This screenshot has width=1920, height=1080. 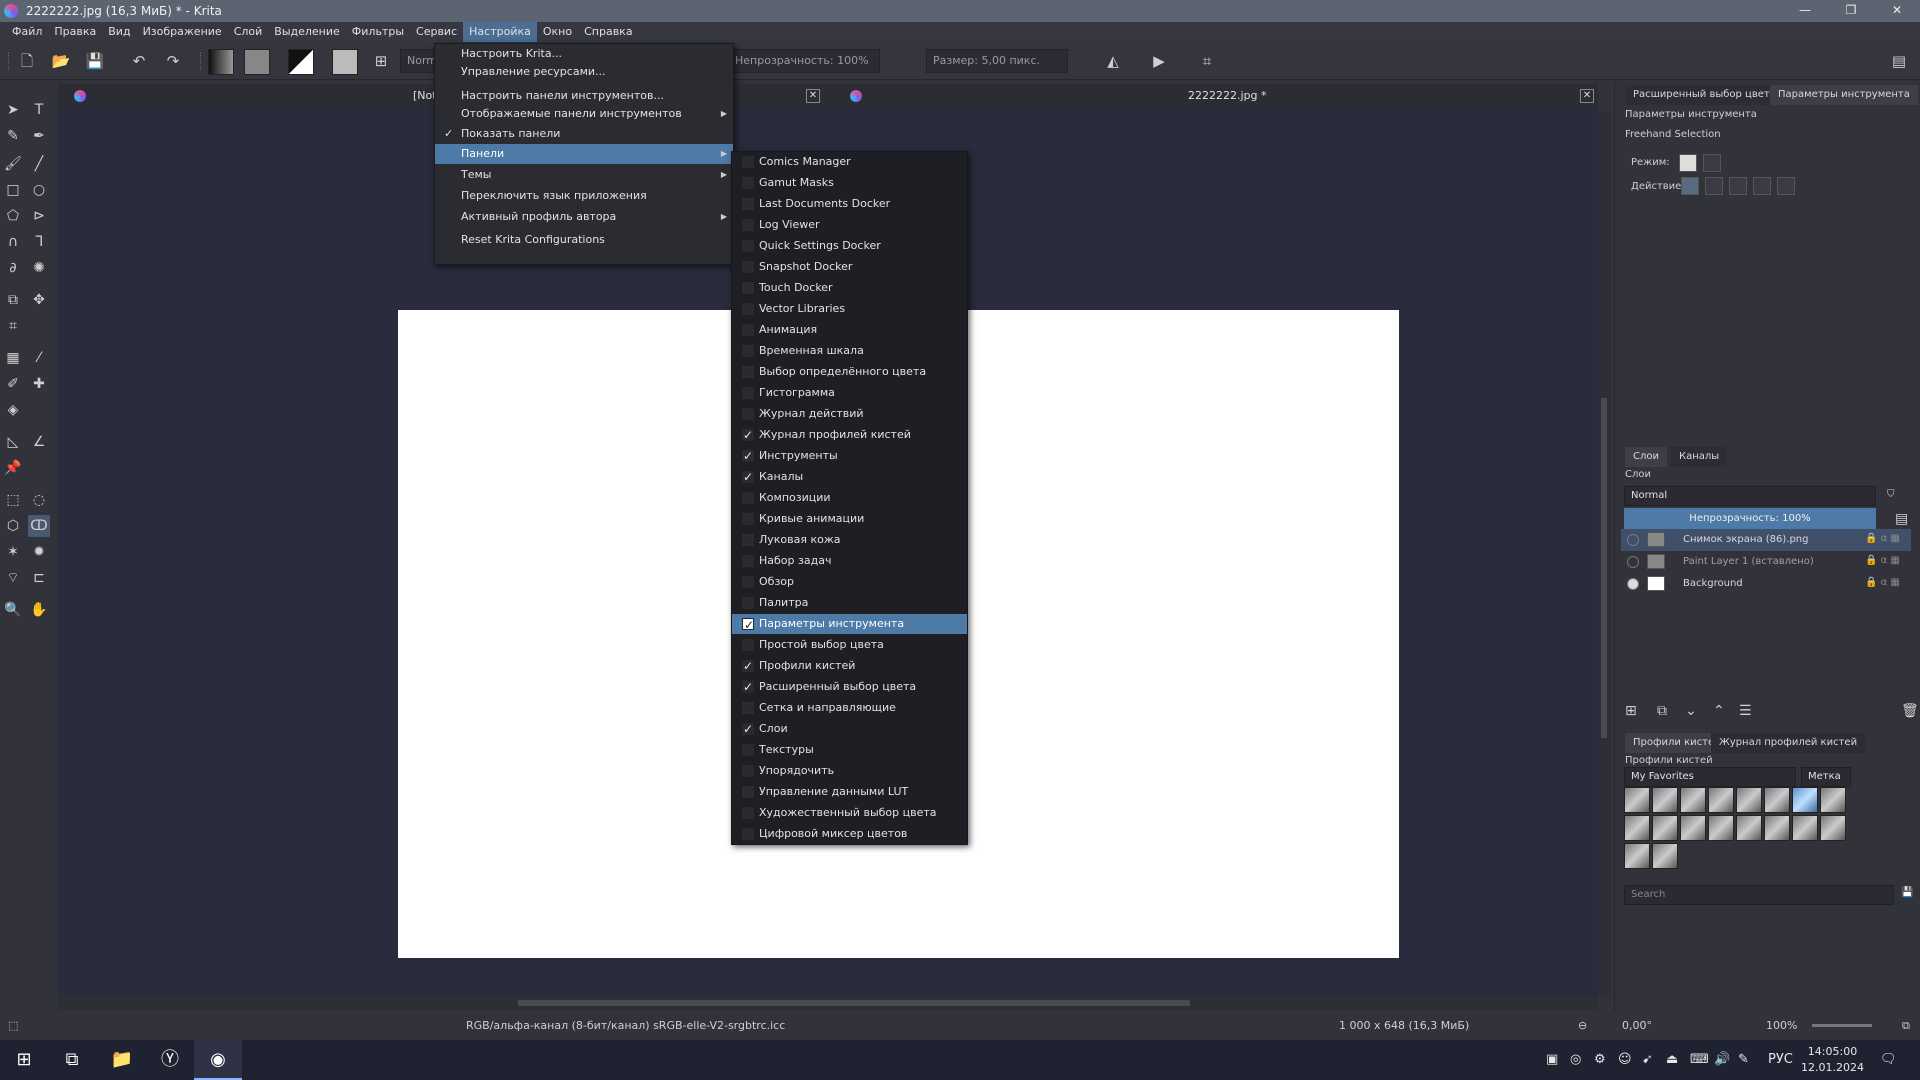 I want to click on menu-window: Окно, so click(x=557, y=32).